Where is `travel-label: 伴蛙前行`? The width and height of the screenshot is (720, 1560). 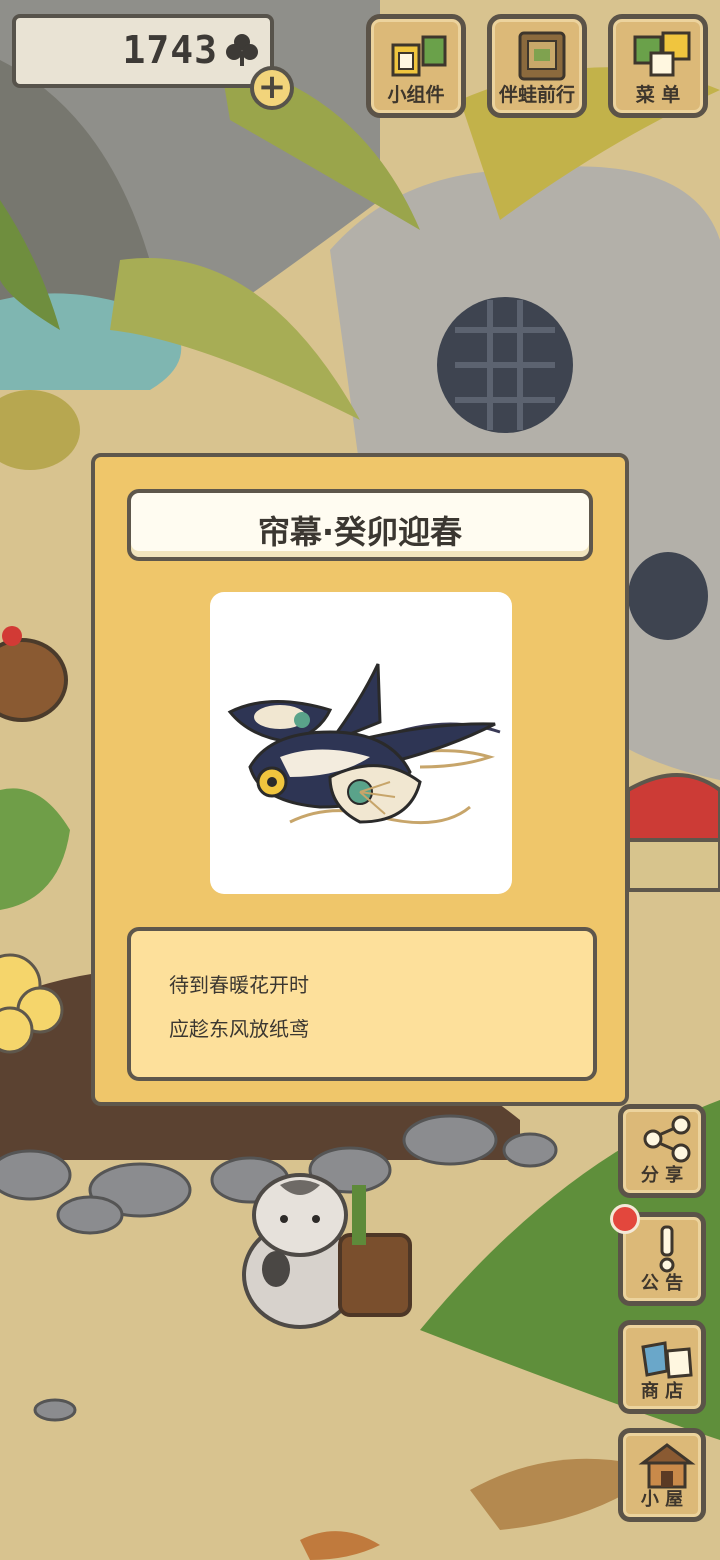
travel-label: 伴蛙前行 is located at coordinates (536, 95).